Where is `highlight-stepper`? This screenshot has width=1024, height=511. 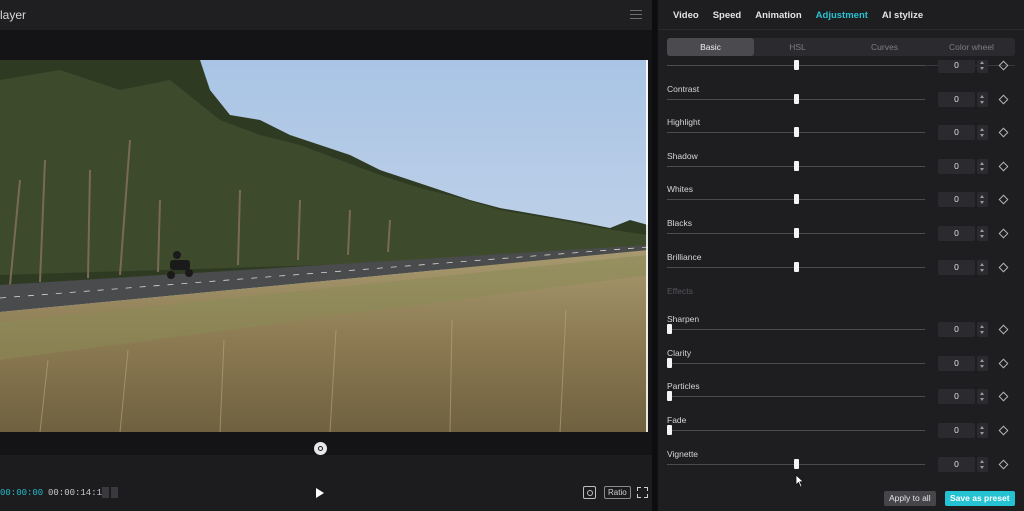
highlight-stepper is located at coordinates (982, 133).